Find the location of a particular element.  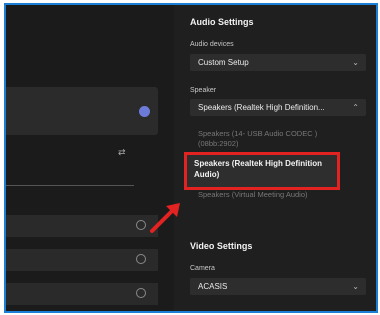

speaker-label: Speaker is located at coordinates (203, 90).